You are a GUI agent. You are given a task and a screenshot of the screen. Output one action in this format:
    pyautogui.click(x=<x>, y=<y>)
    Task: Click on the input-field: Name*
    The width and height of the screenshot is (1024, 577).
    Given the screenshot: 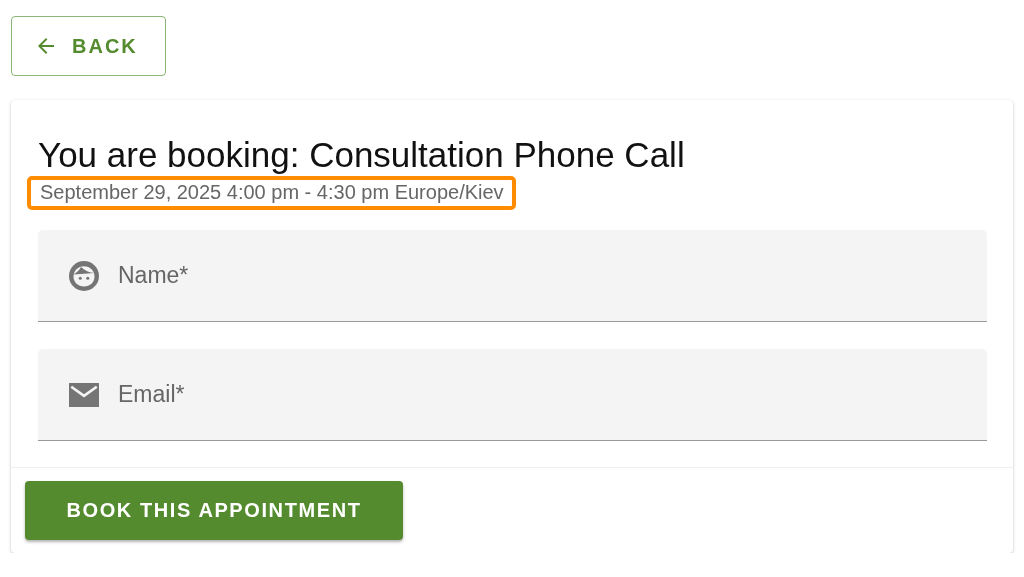 What is the action you would take?
    pyautogui.click(x=512, y=276)
    